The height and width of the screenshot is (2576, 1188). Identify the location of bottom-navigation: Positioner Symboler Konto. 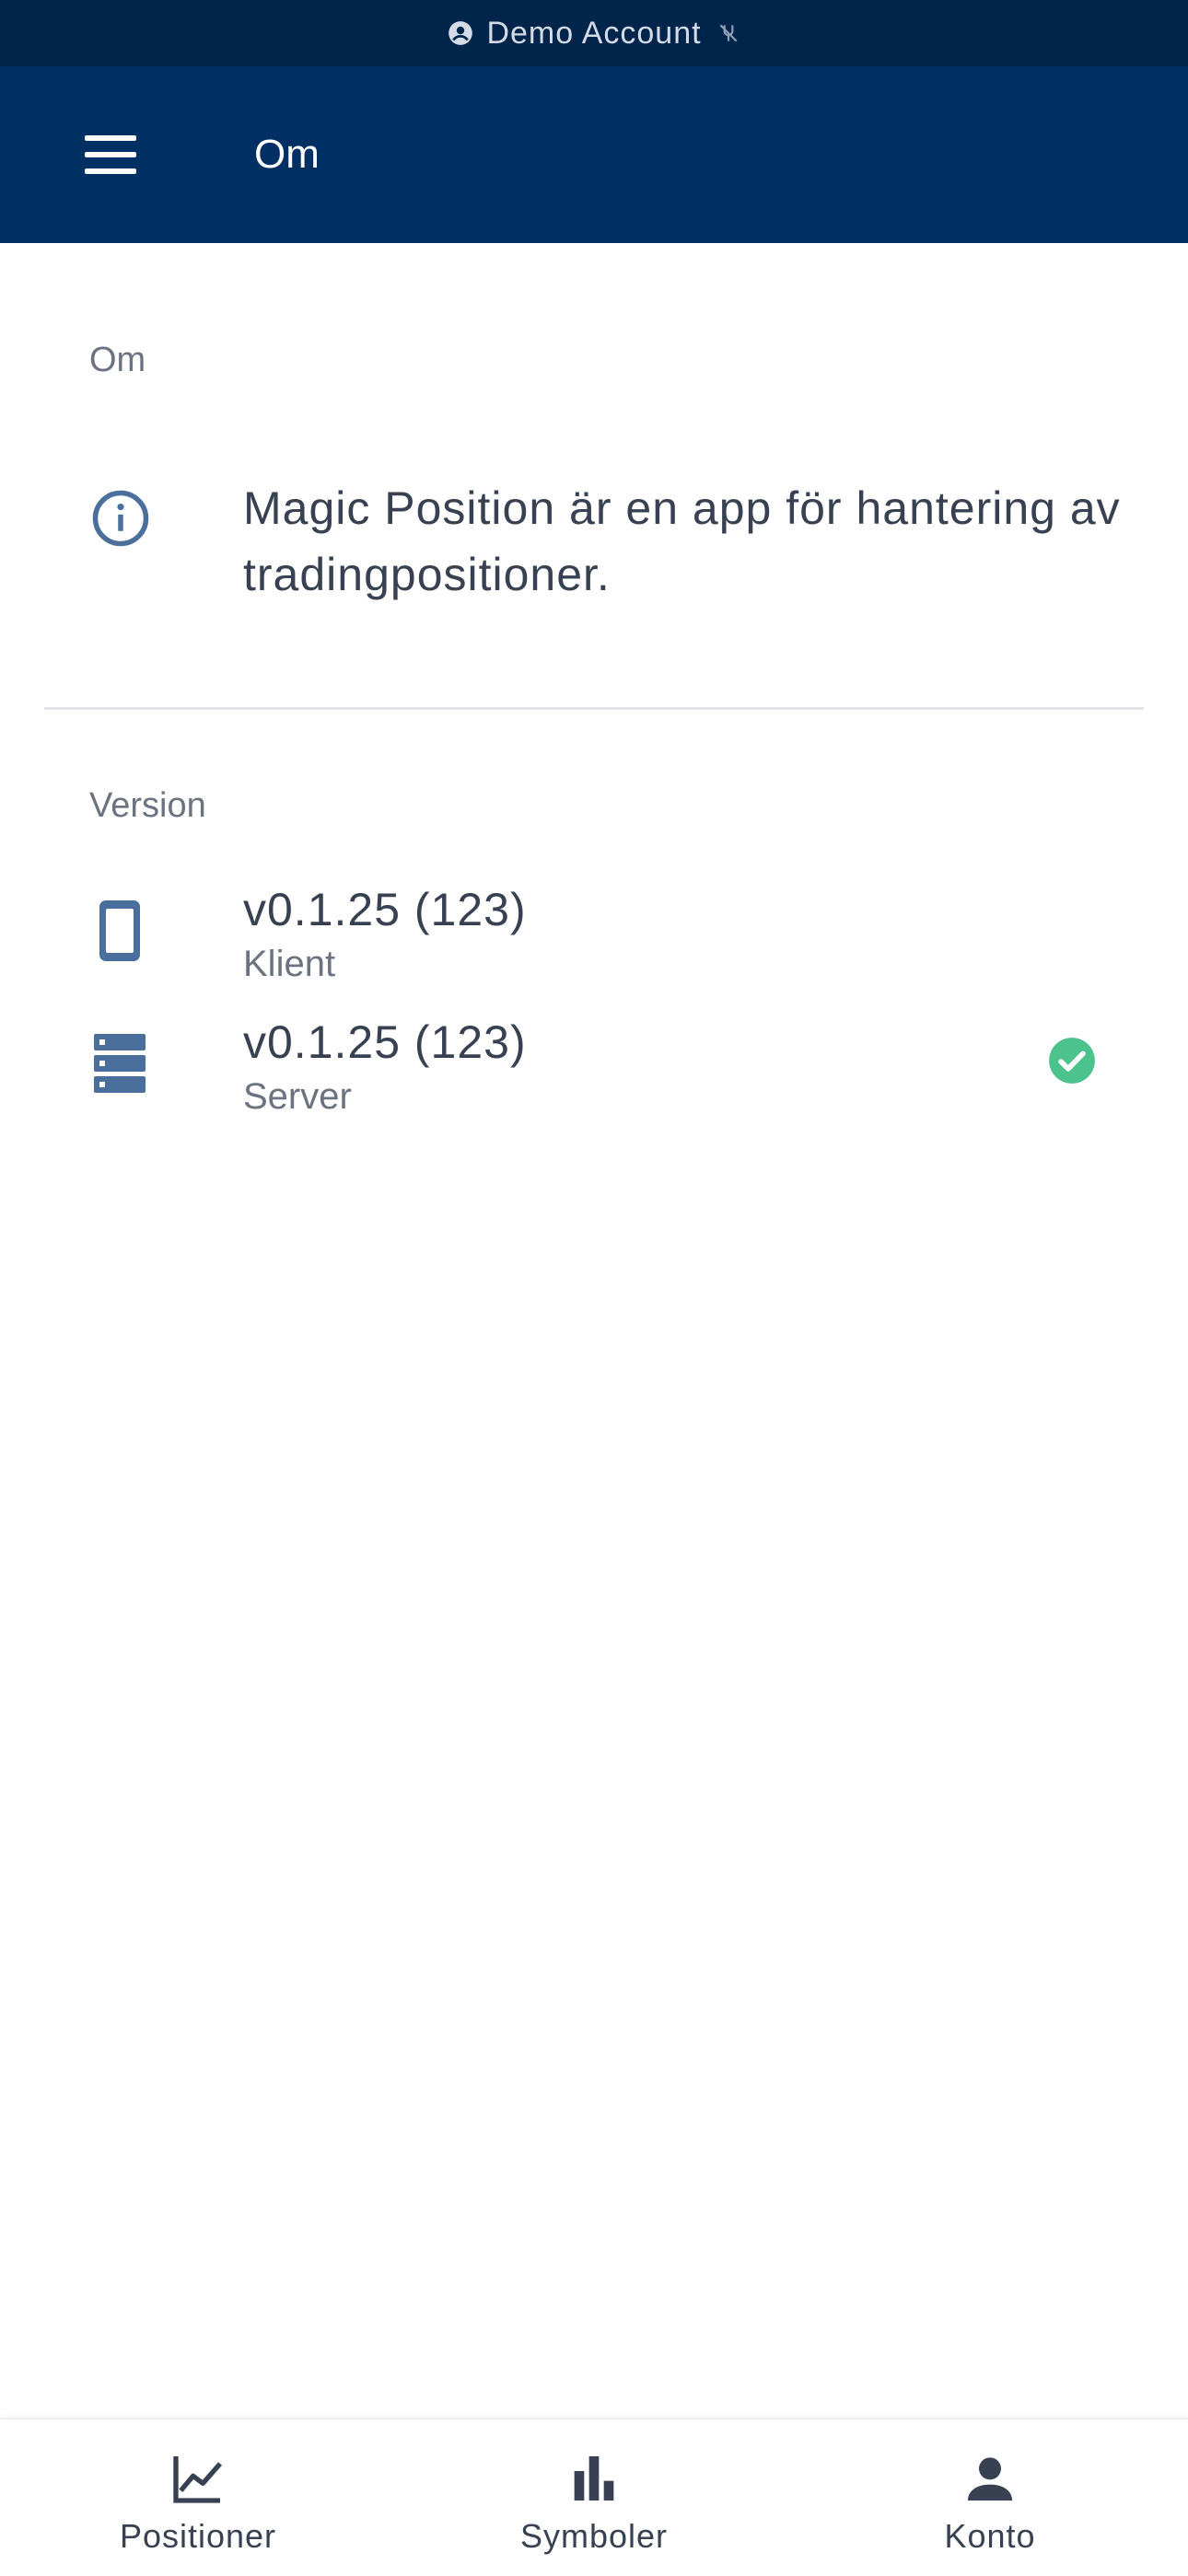
(594, 2497).